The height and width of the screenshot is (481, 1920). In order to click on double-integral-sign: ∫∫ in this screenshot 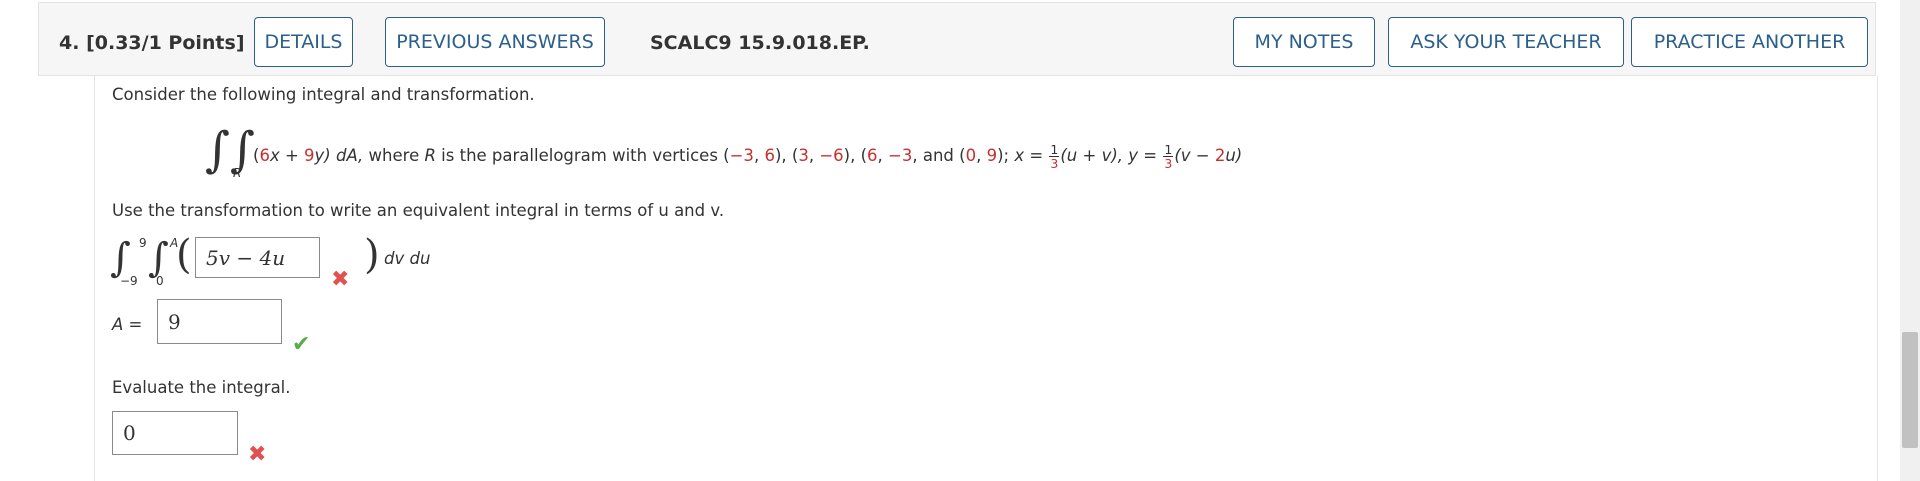, I will do `click(230, 150)`.